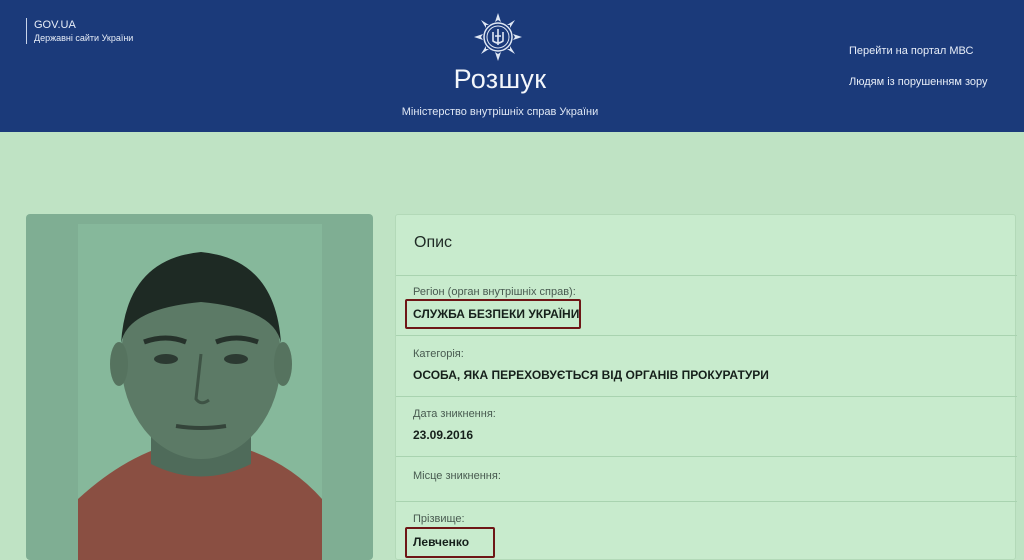 The height and width of the screenshot is (560, 1024). What do you see at coordinates (200, 406) in the screenshot?
I see `portrait-image` at bounding box center [200, 406].